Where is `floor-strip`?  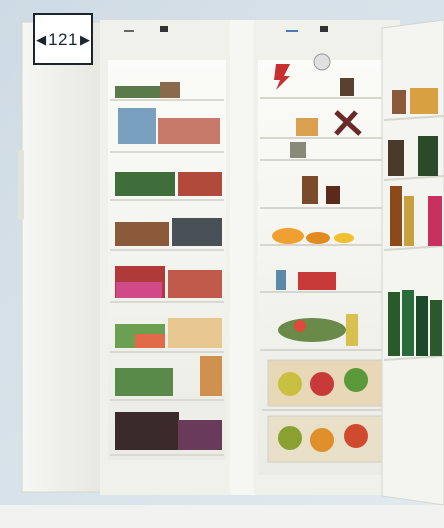
floor-strip is located at coordinates (222, 516).